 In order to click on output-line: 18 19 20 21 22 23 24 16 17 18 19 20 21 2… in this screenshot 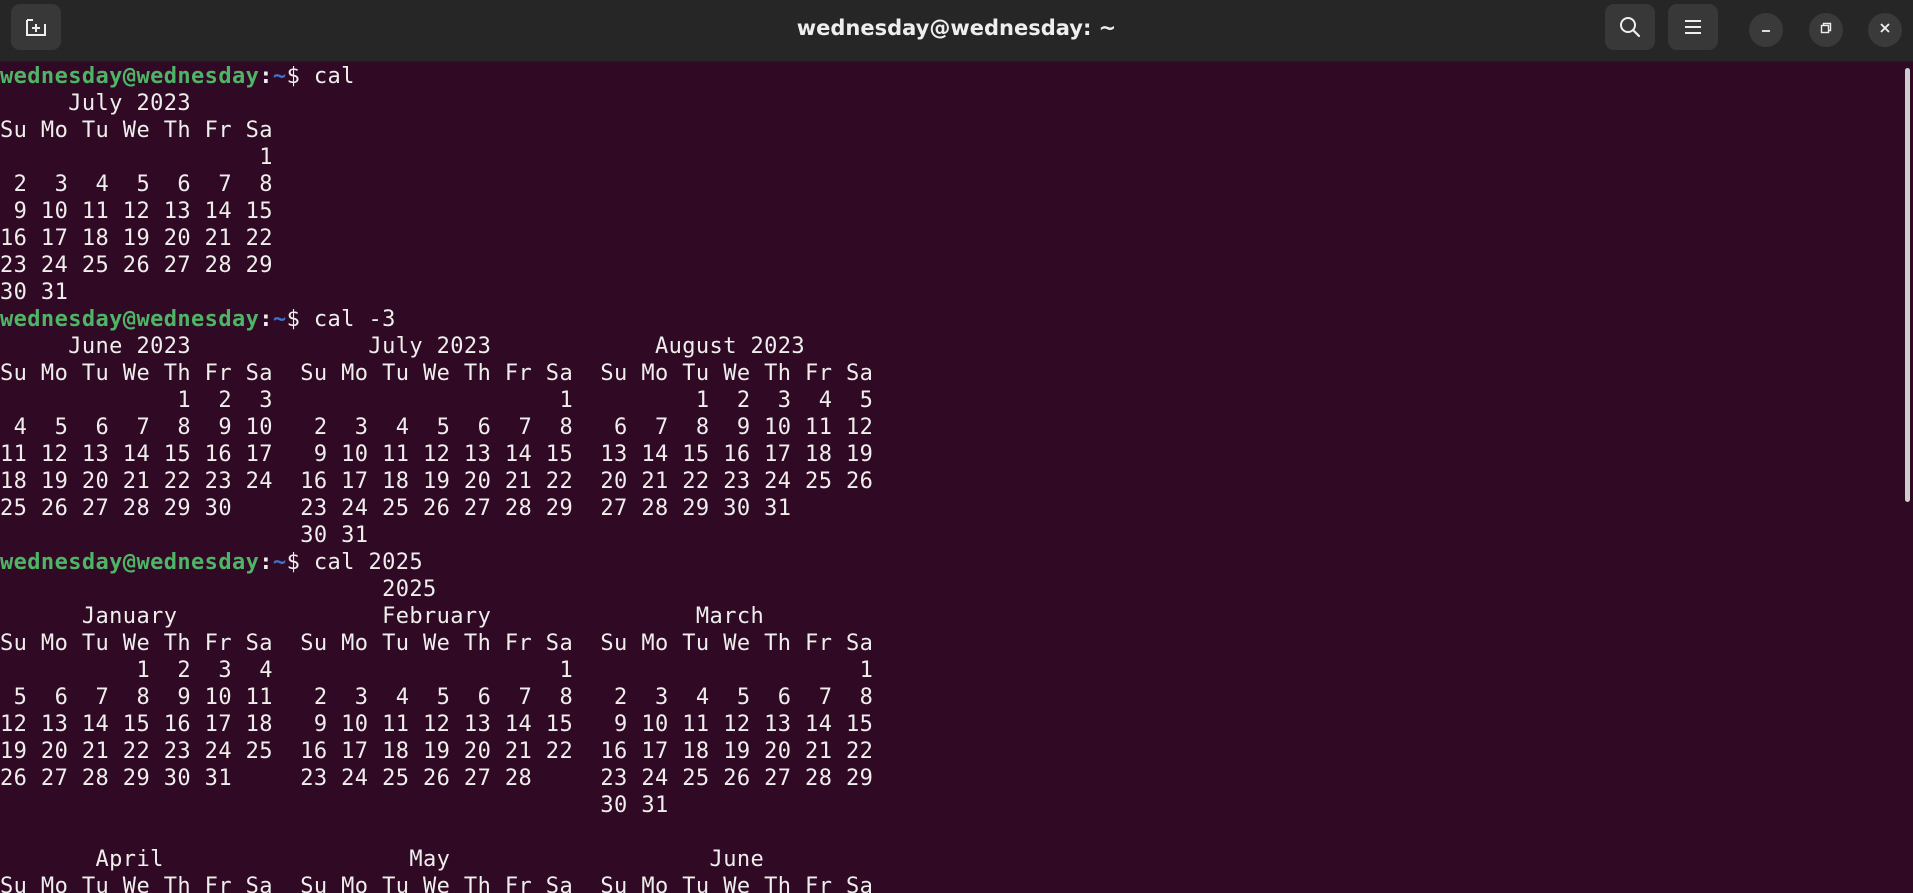, I will do `click(437, 481)`.